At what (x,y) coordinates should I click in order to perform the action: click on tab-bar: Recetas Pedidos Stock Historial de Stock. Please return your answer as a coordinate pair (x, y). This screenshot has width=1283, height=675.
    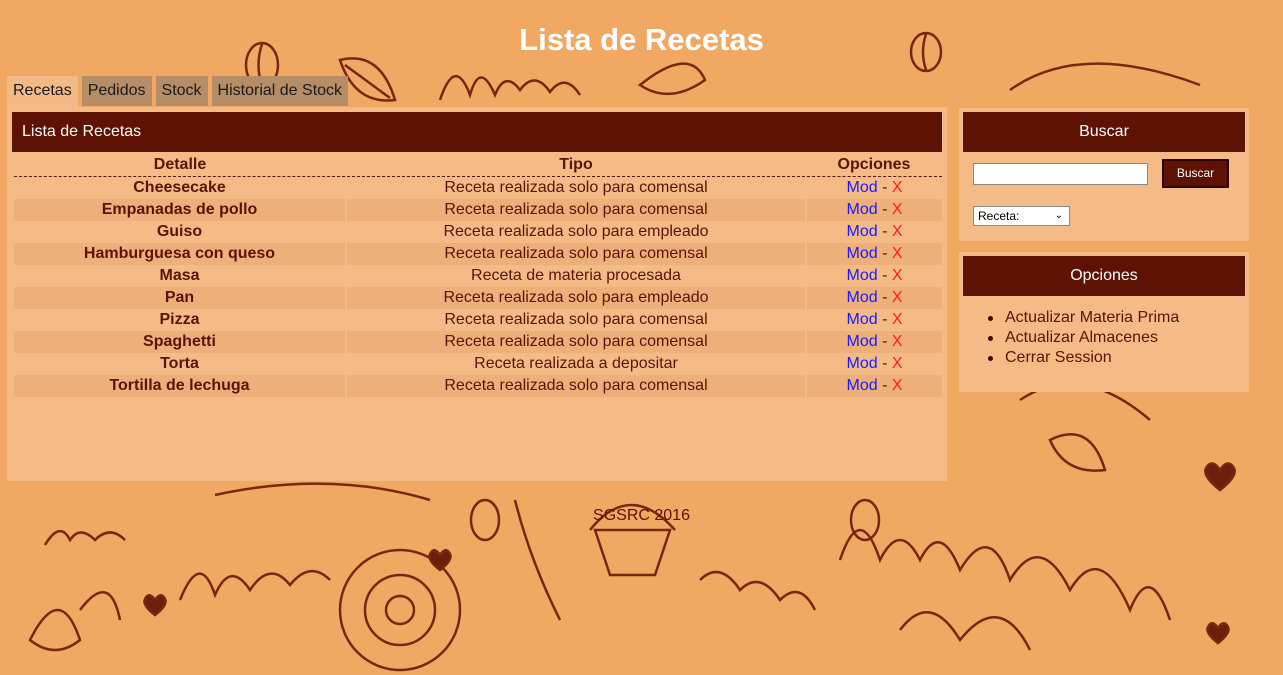
    Looking at the image, I should click on (179, 91).